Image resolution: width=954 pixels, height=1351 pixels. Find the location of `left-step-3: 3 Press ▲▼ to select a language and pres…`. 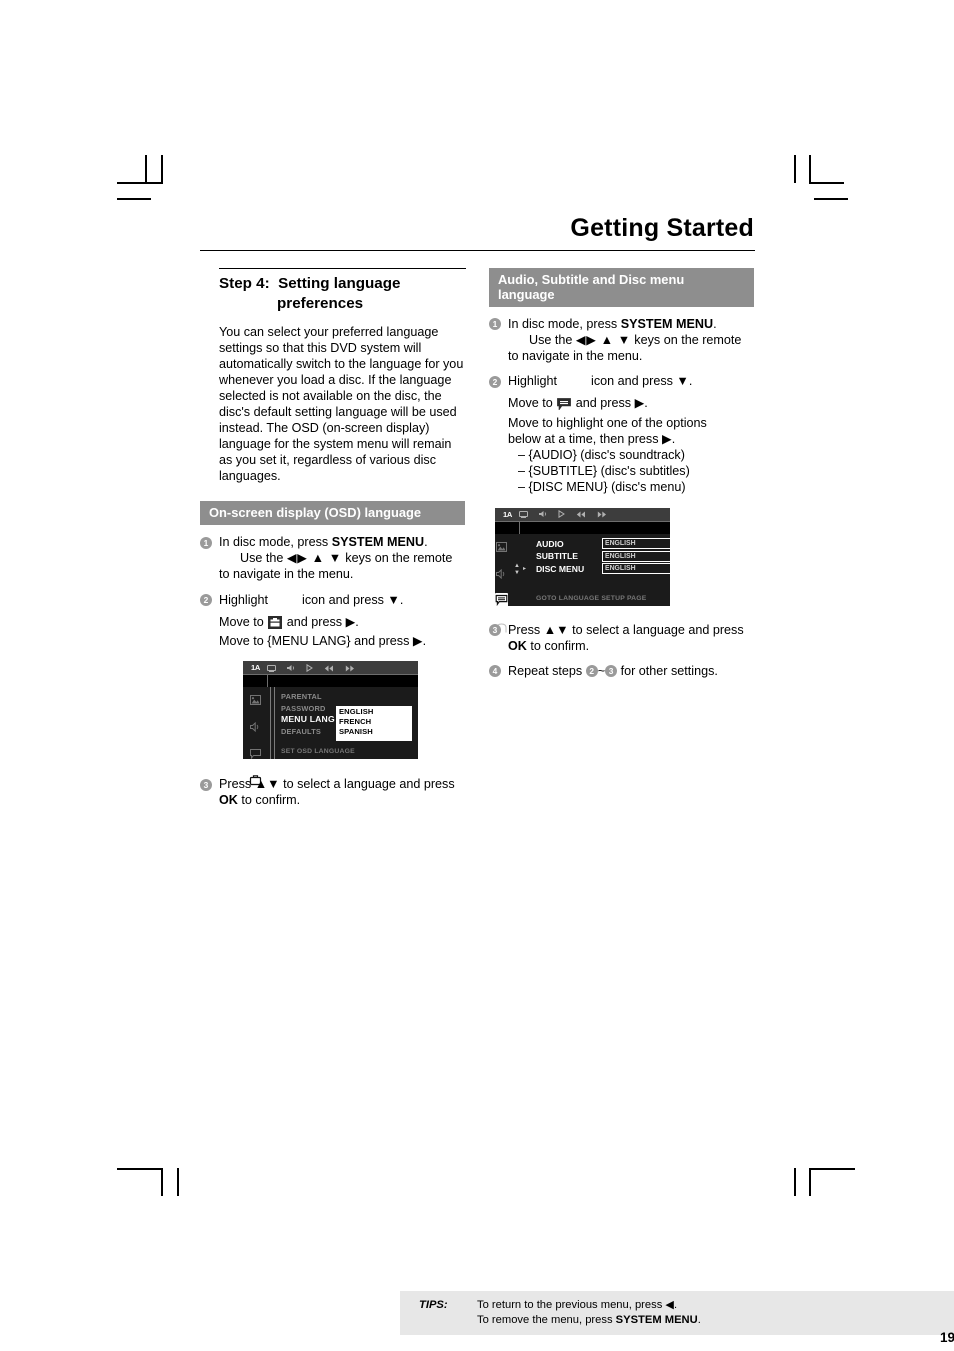

left-step-3: 3 Press ▲▼ to select a language and pres… is located at coordinates (332, 792).